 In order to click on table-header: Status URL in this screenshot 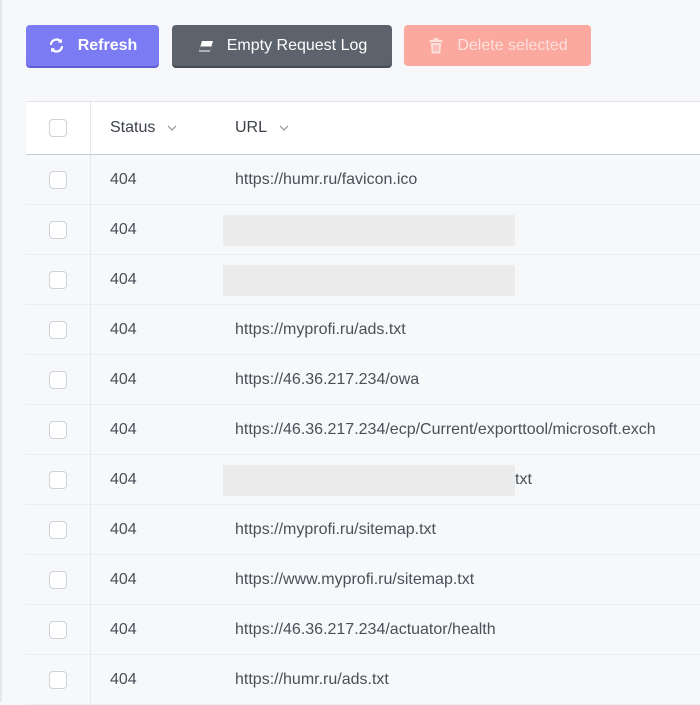, I will do `click(363, 128)`.